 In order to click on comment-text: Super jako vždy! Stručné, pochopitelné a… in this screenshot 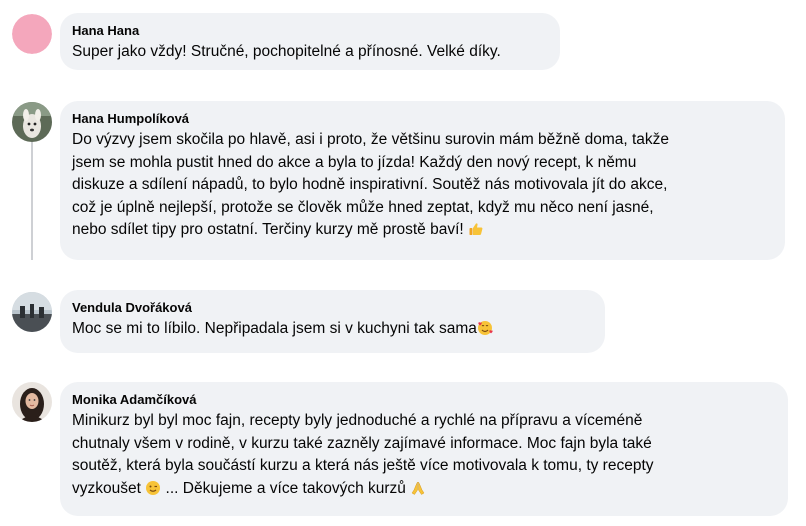, I will do `click(310, 52)`.